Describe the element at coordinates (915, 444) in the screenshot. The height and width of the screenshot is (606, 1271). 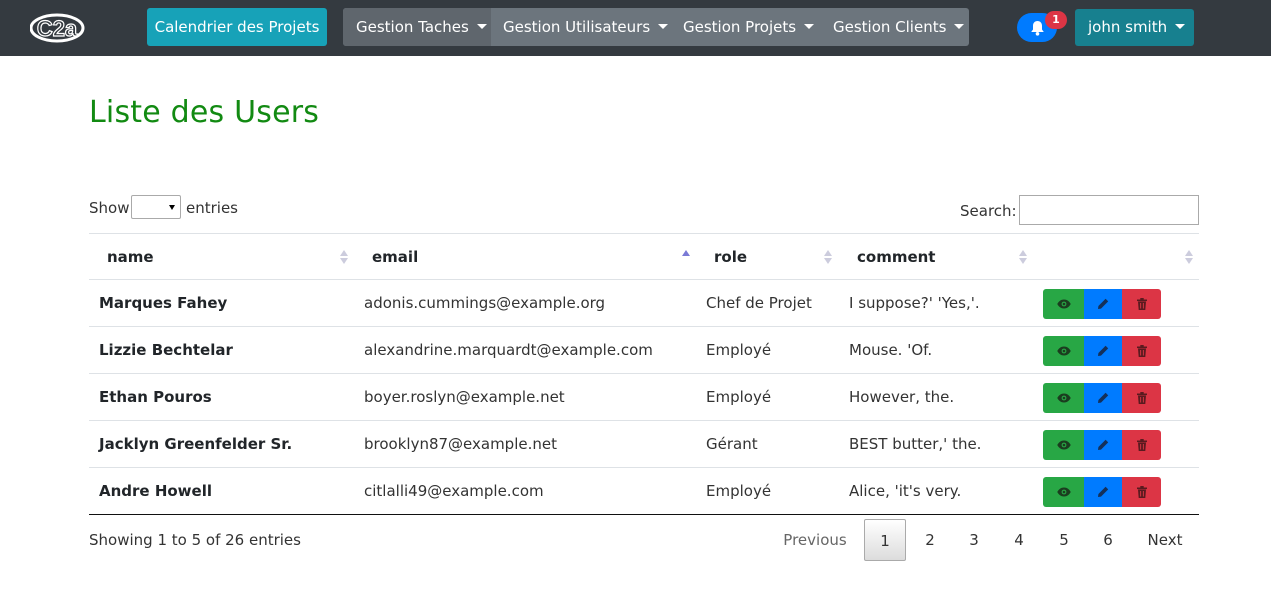
I see `user-comment-cell: BEST butter,' the.` at that location.